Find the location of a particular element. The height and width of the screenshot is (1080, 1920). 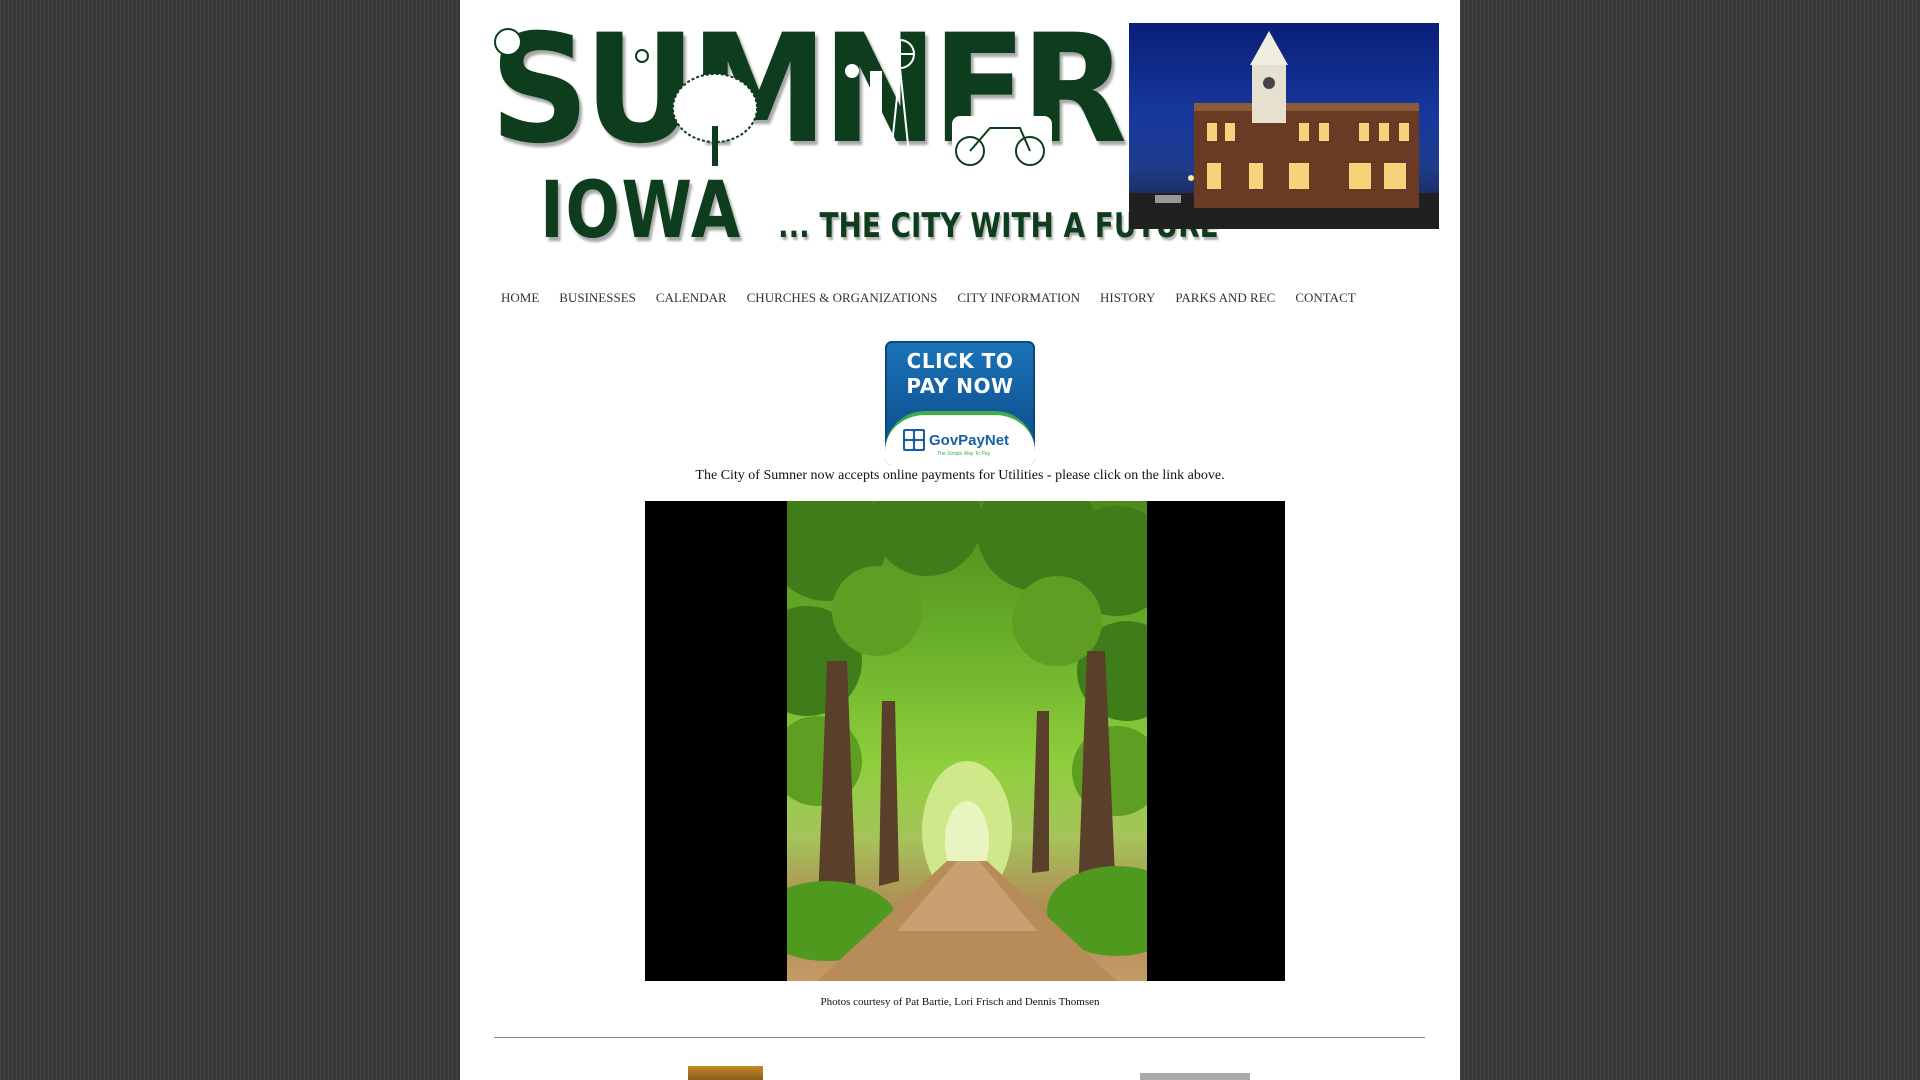

logo-decorations is located at coordinates (773, 99).